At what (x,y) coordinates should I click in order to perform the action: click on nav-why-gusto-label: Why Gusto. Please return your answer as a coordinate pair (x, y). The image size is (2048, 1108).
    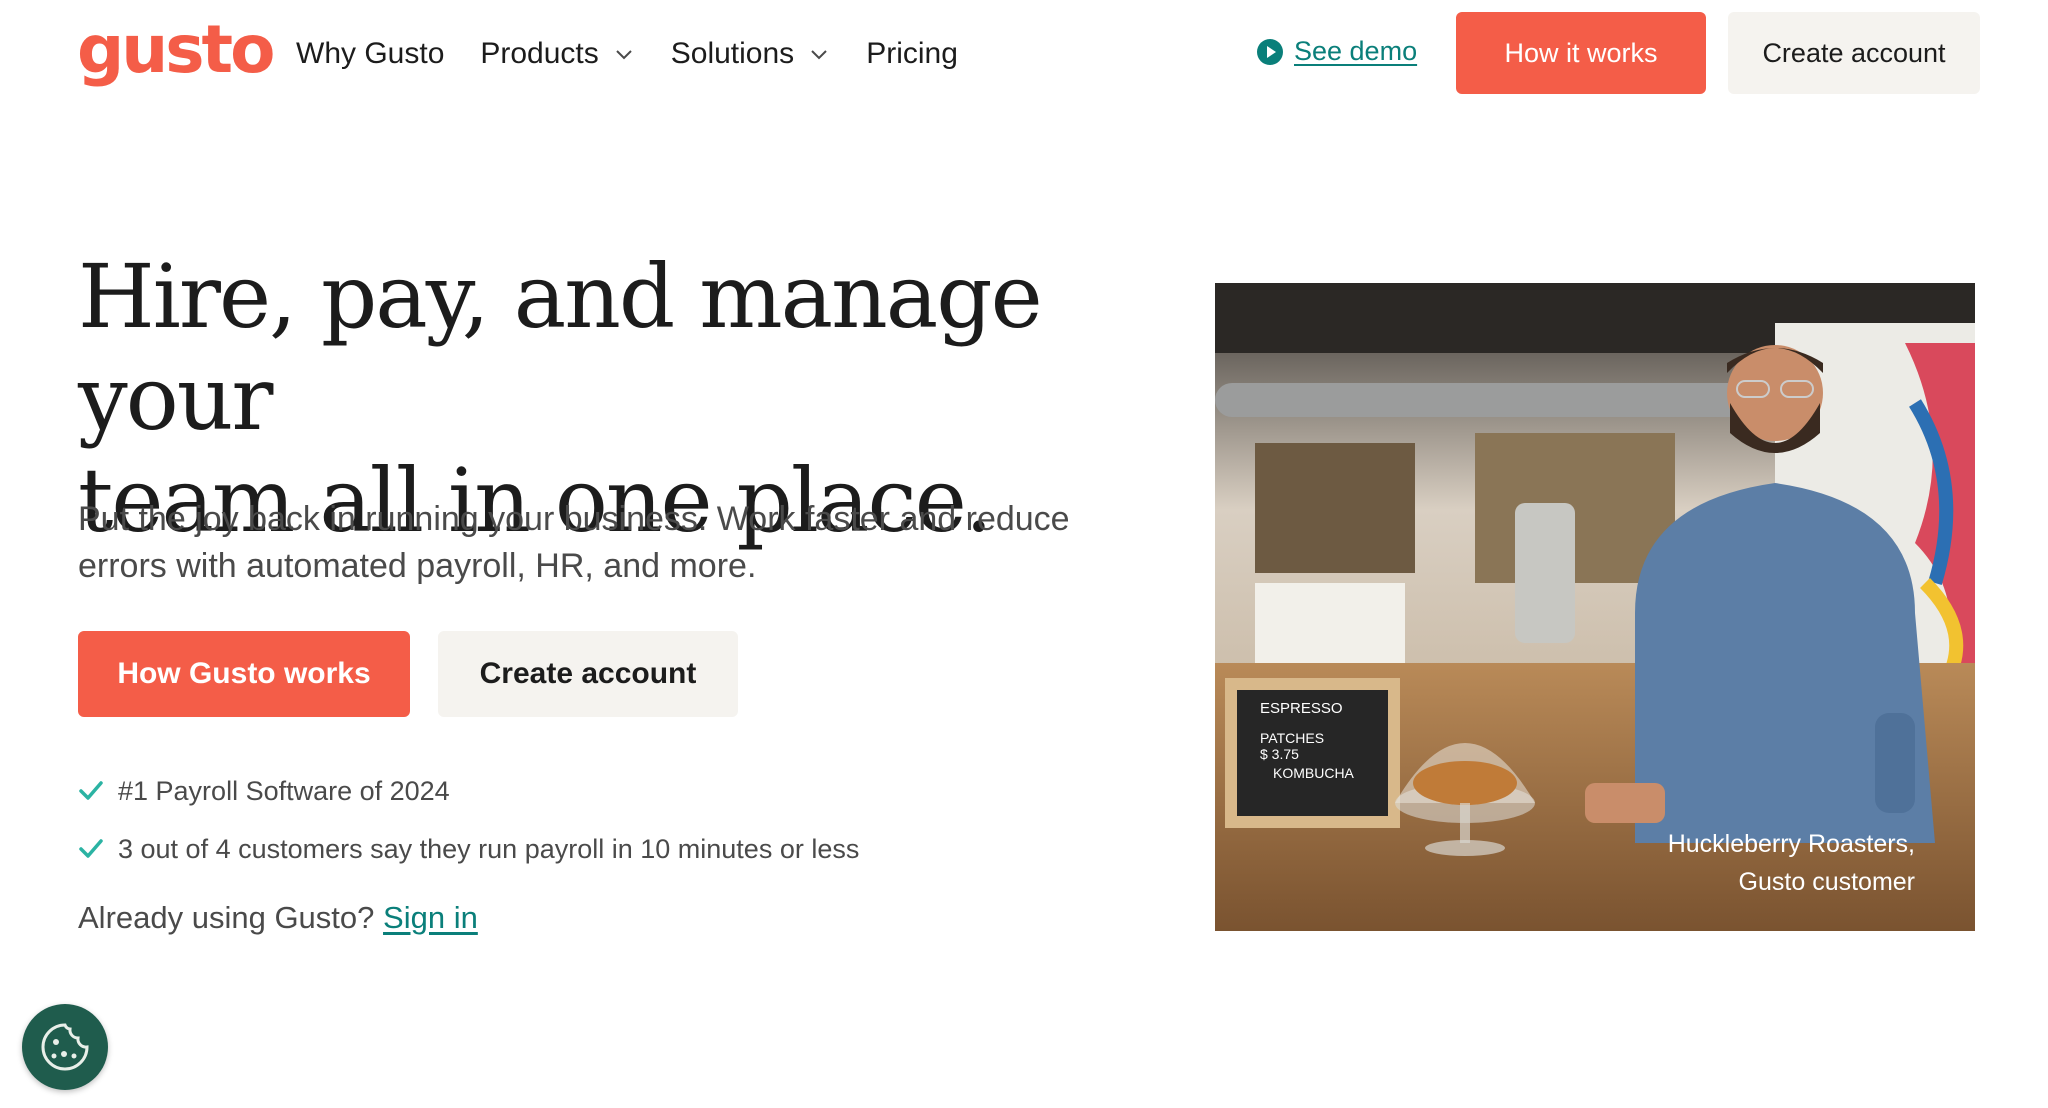
    Looking at the image, I should click on (370, 53).